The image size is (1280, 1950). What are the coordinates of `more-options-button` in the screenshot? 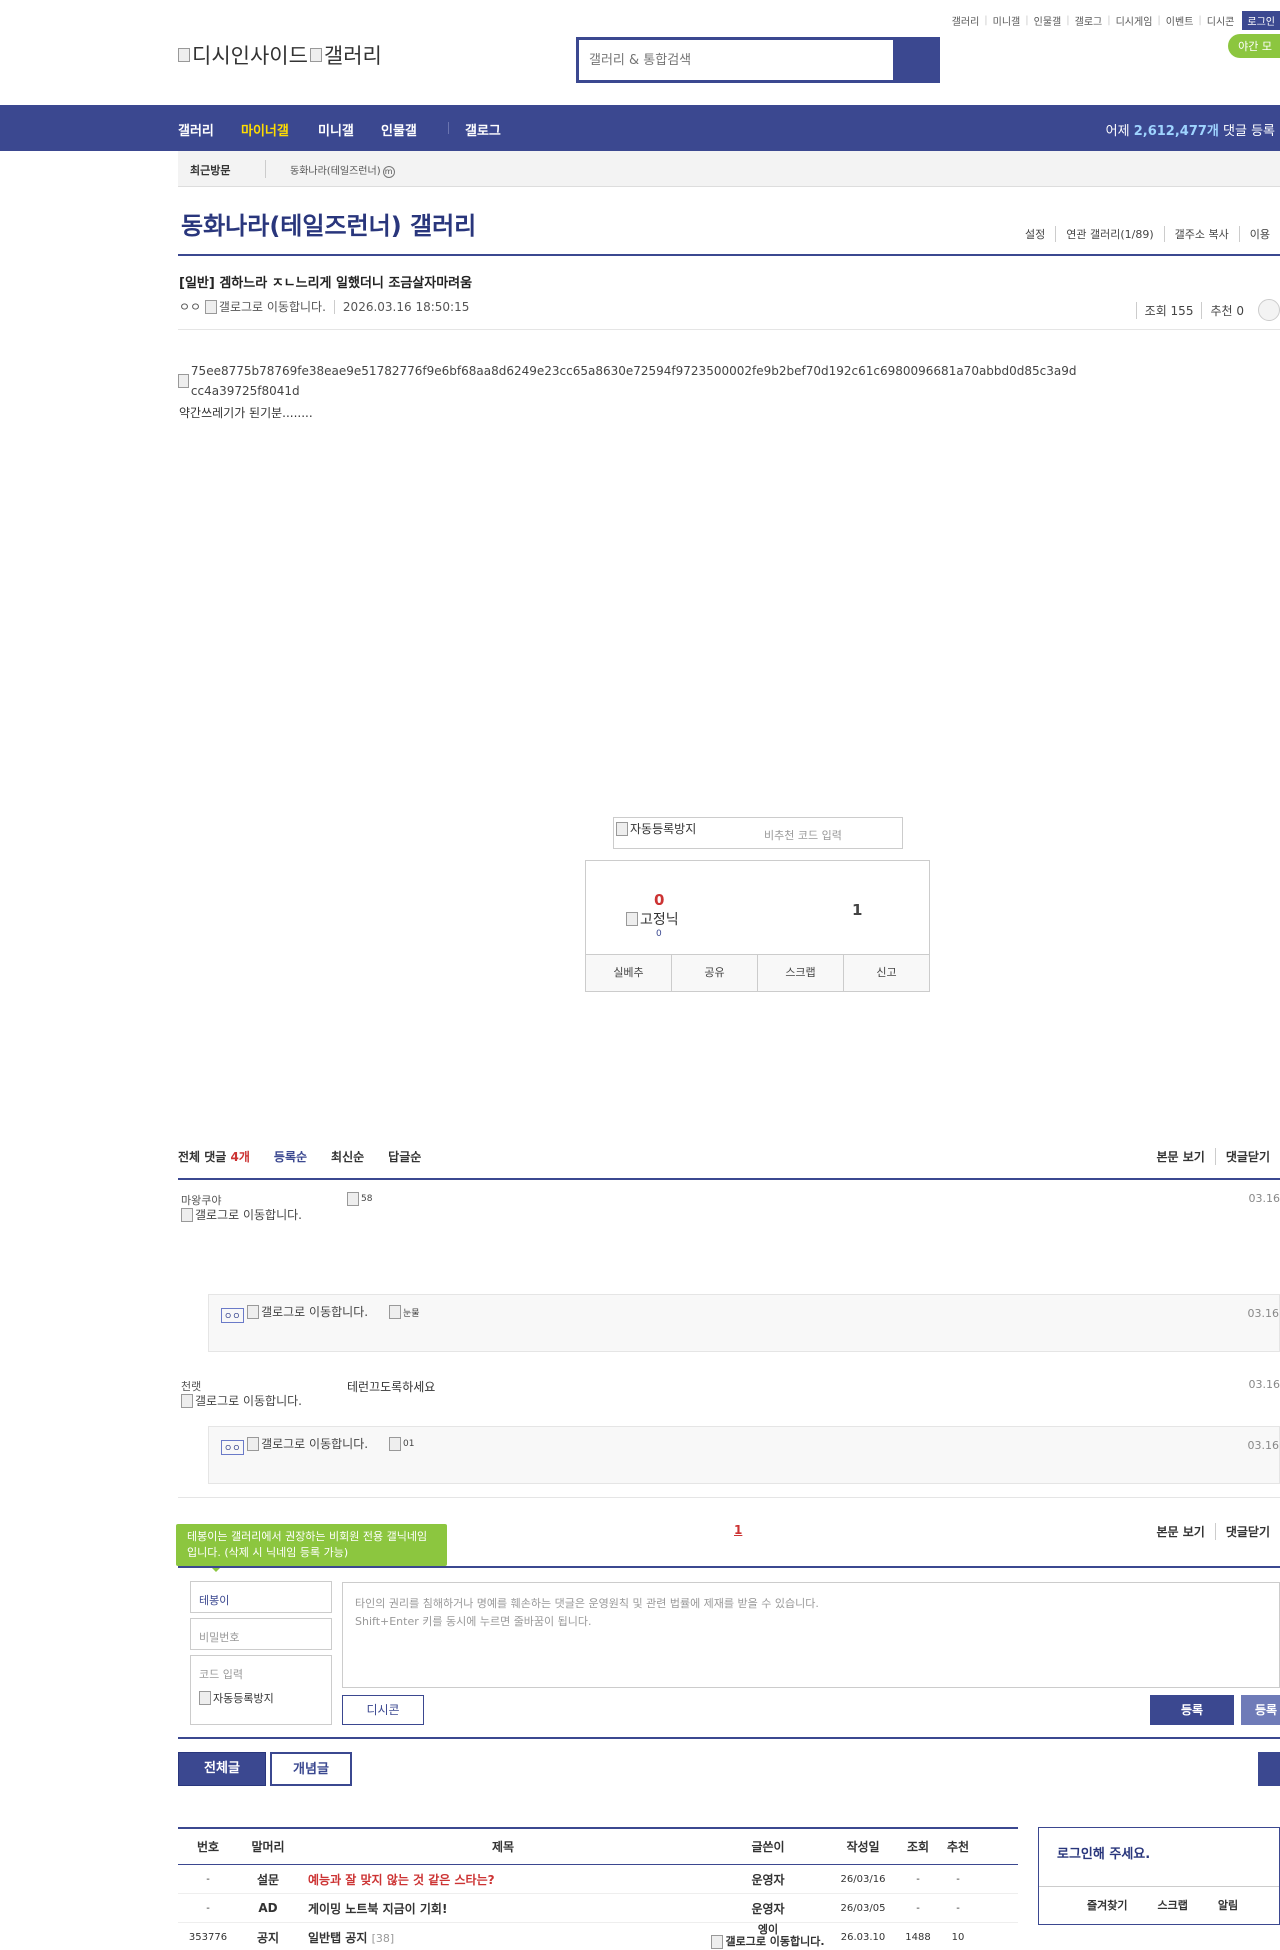 It's located at (1269, 310).